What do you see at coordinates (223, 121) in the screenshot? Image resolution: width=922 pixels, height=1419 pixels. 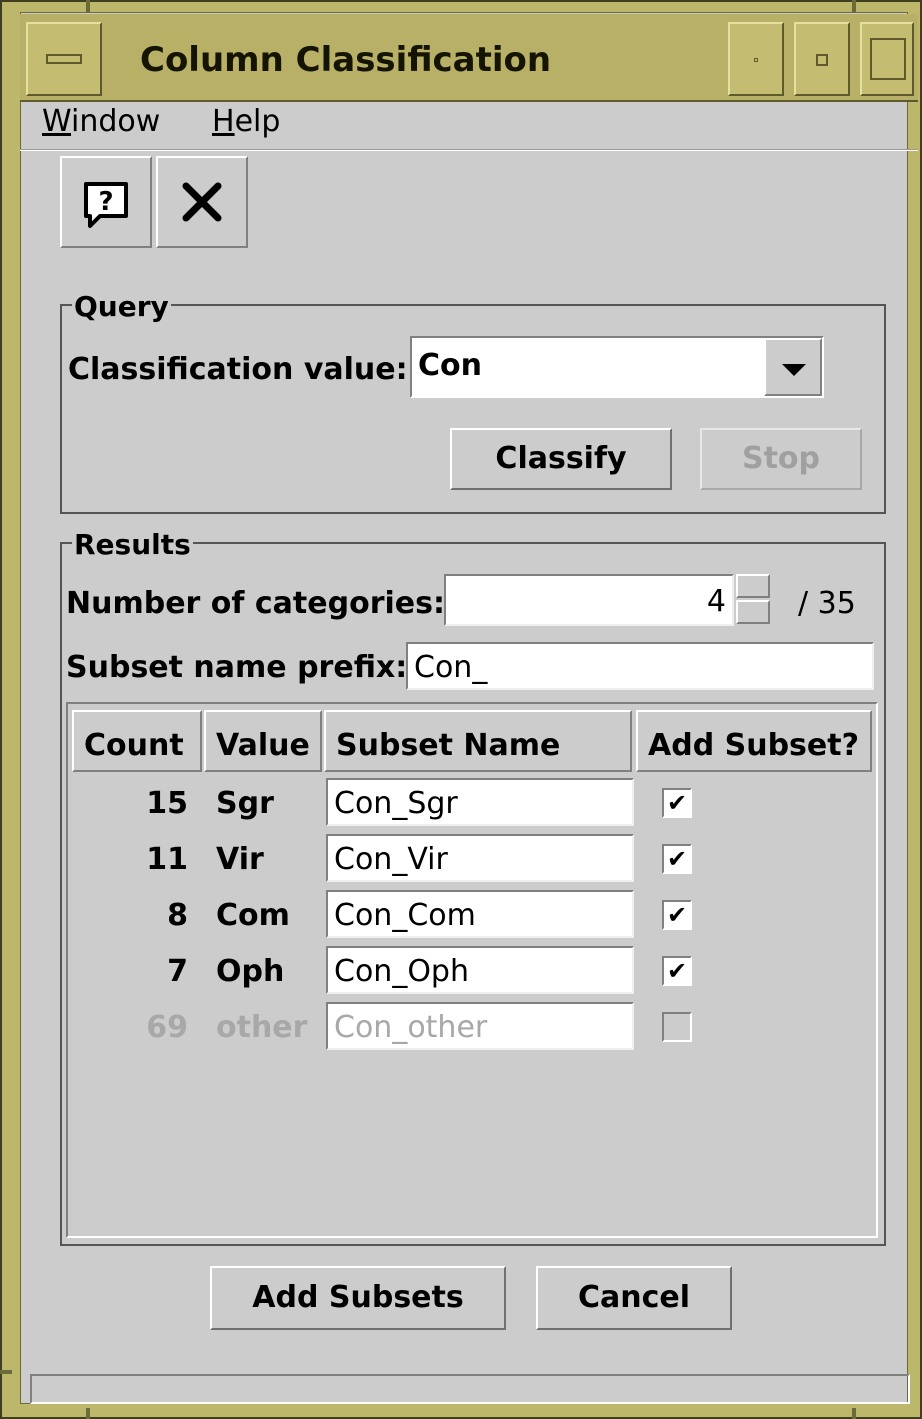 I see `menu-help-mnemonic: H` at bounding box center [223, 121].